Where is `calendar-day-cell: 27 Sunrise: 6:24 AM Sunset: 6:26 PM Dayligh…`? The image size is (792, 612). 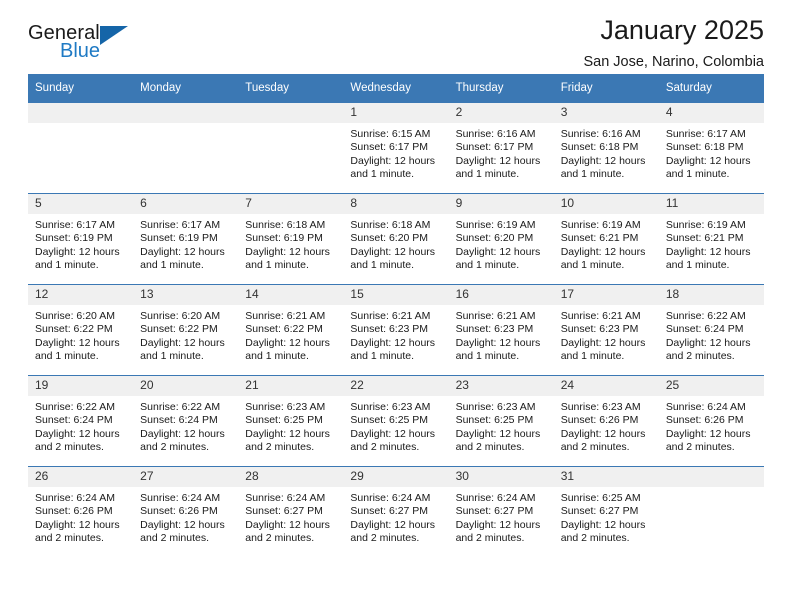 calendar-day-cell: 27 Sunrise: 6:24 AM Sunset: 6:26 PM Dayligh… is located at coordinates (186, 511).